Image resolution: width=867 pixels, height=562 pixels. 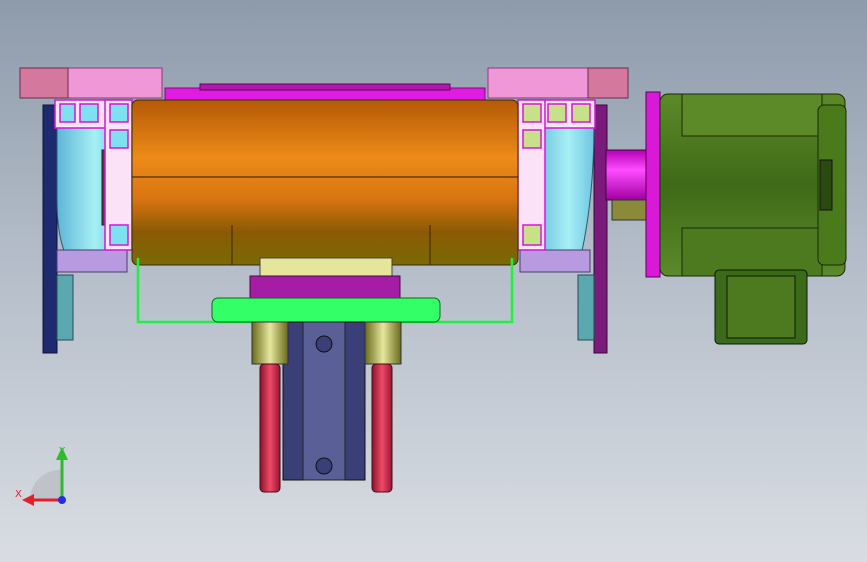 I want to click on motor-coupling, so click(x=627, y=185).